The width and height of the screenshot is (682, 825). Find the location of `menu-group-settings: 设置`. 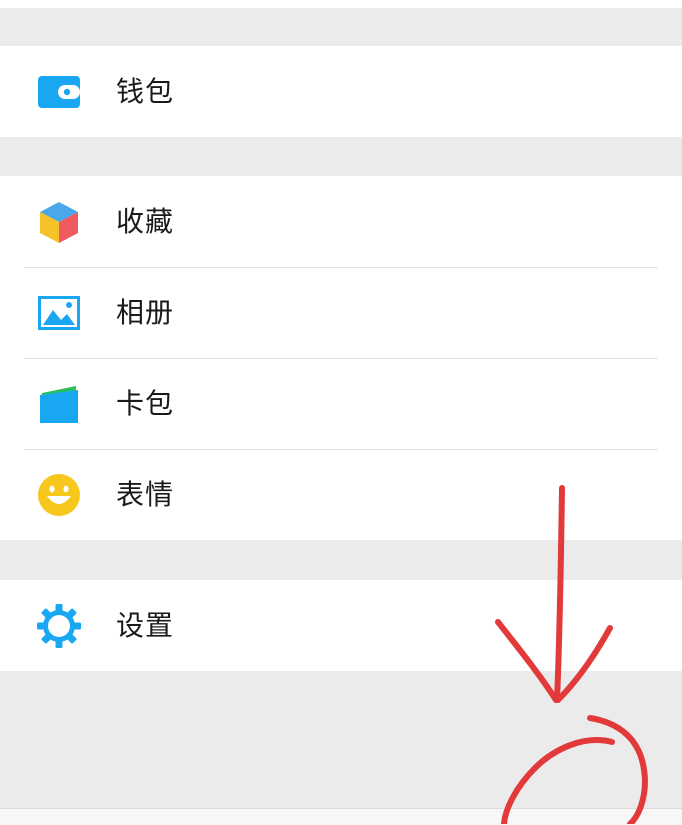

menu-group-settings: 设置 is located at coordinates (341, 625).